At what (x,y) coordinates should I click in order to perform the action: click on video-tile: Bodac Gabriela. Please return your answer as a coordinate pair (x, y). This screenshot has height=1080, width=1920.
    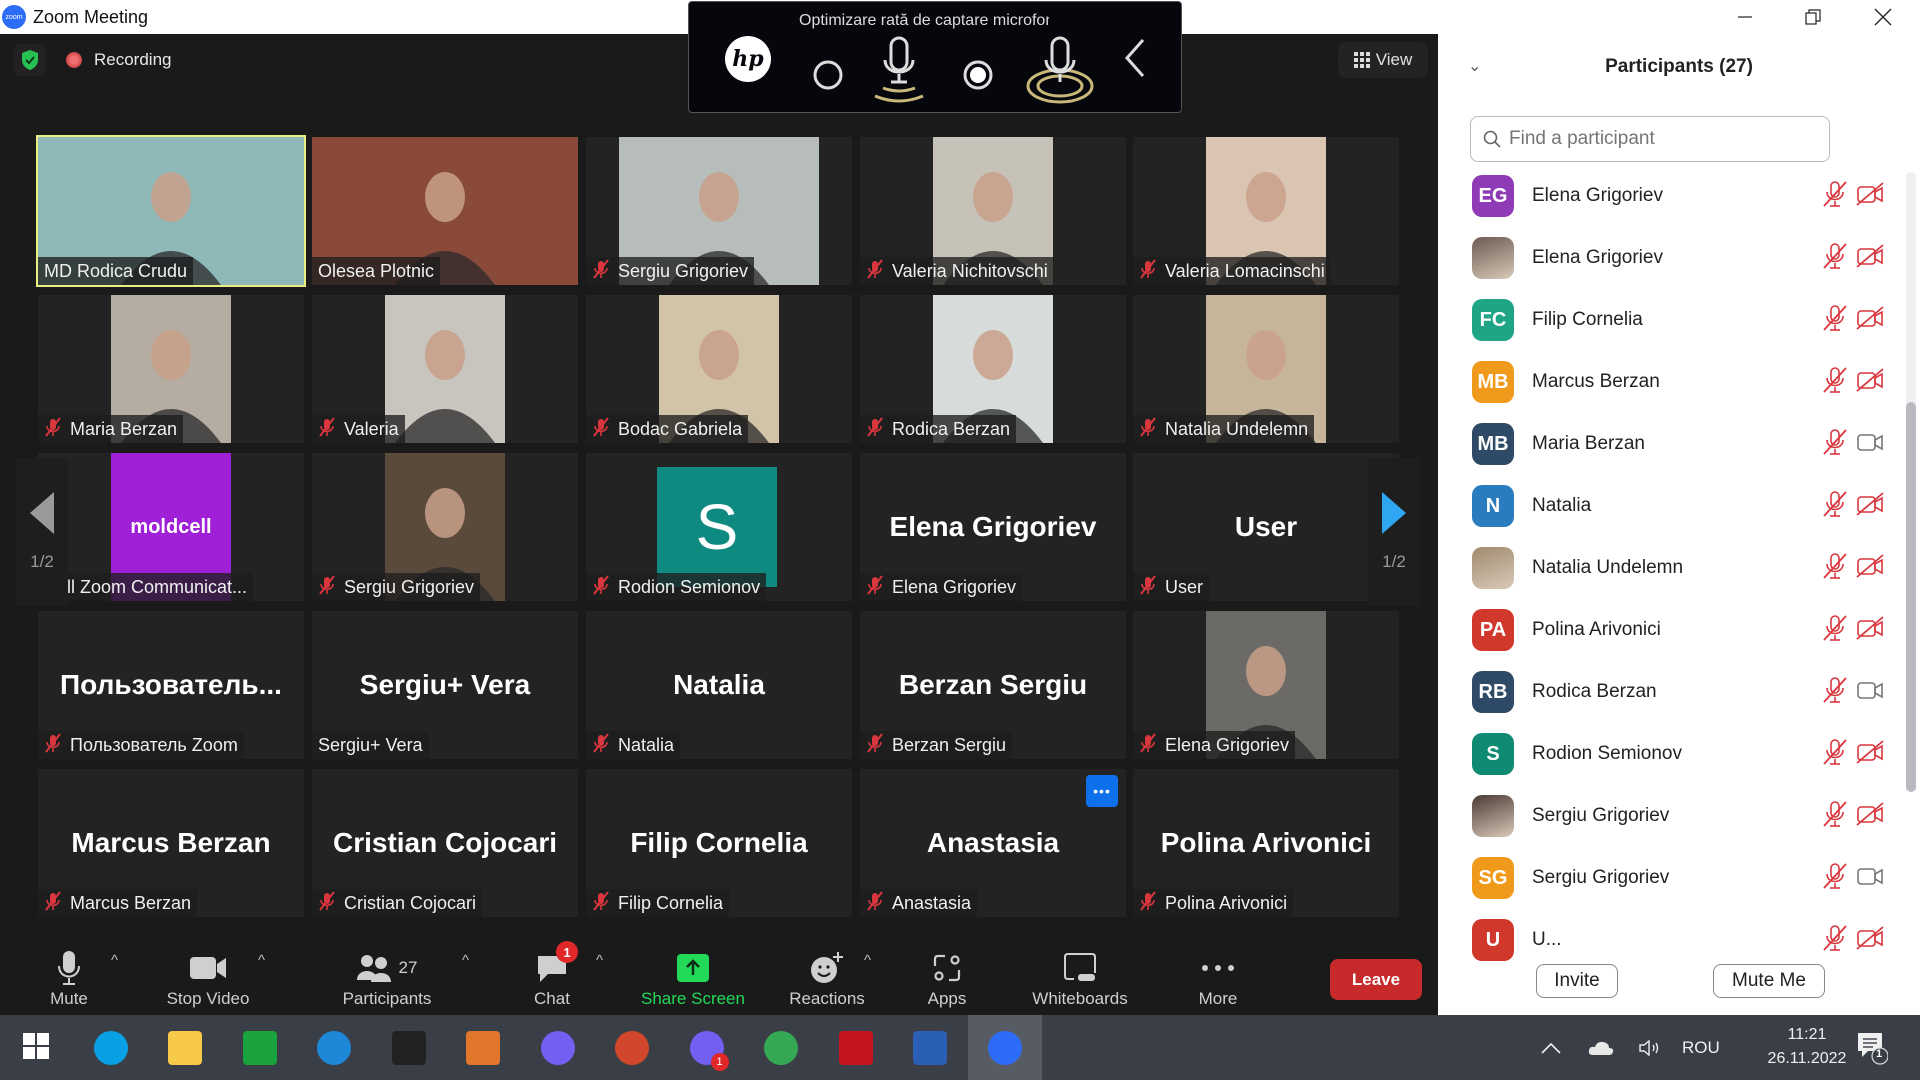
    Looking at the image, I should click on (719, 369).